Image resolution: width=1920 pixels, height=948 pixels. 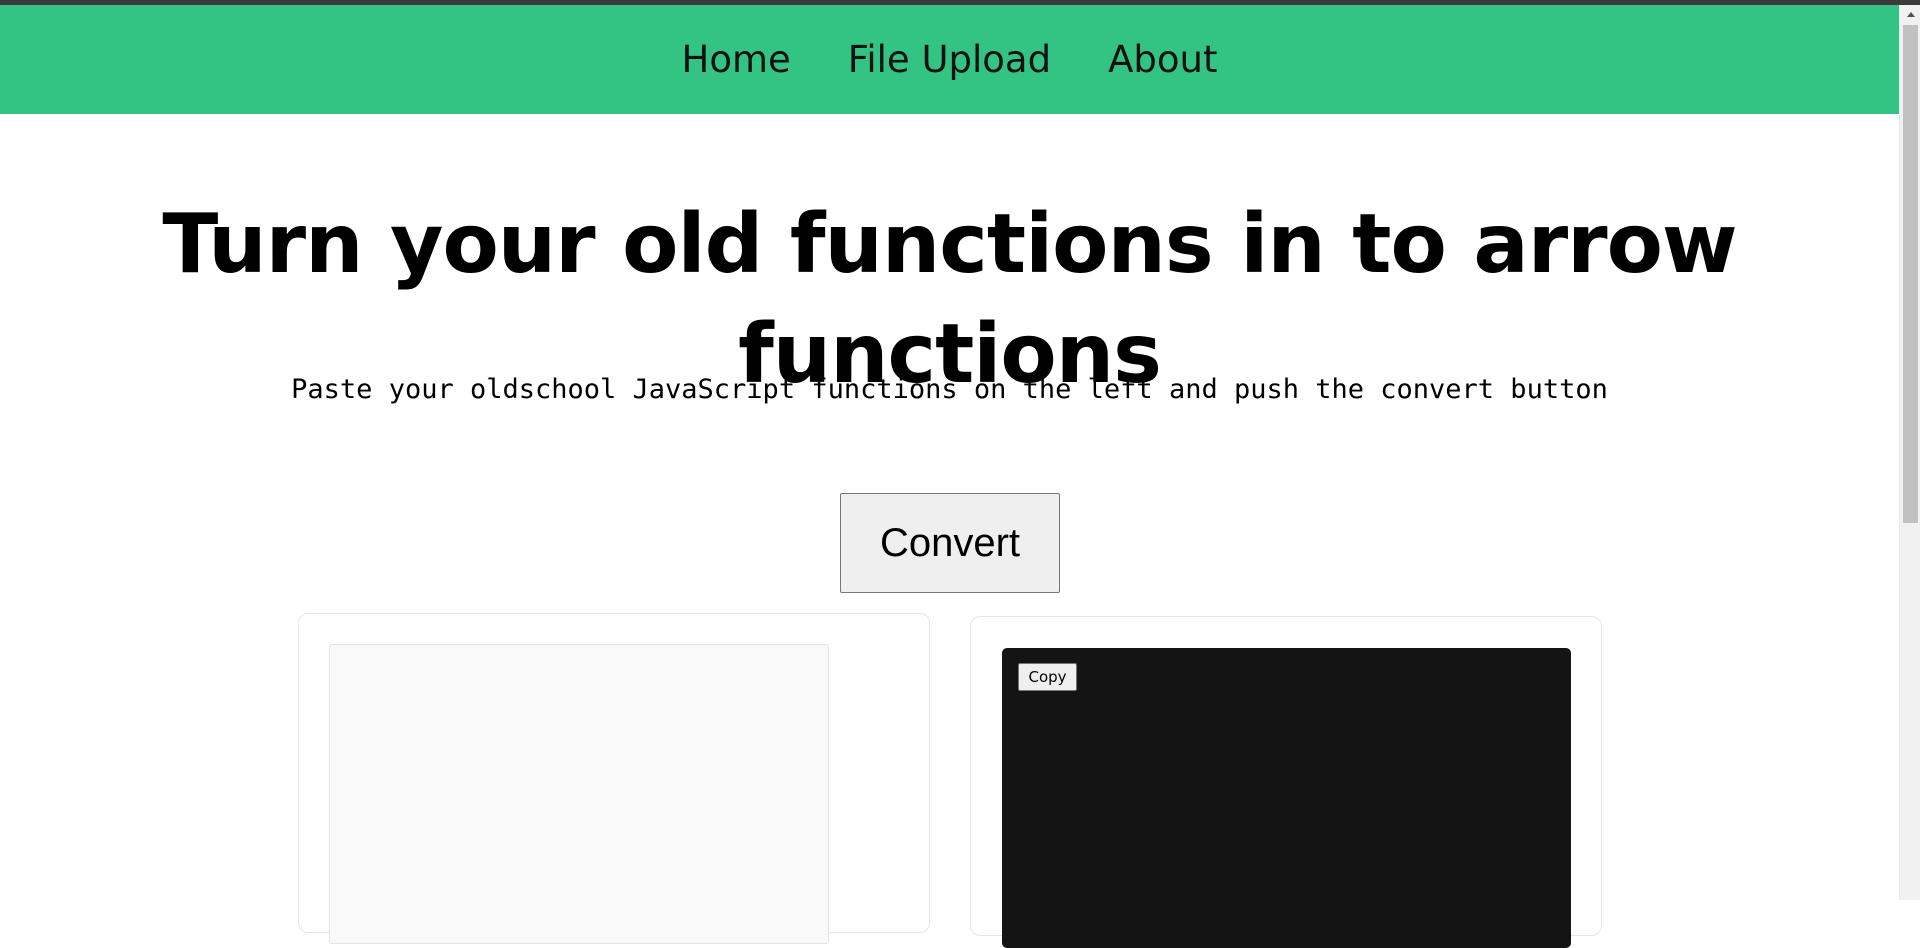 I want to click on page-scrollbar, so click(x=1909, y=452).